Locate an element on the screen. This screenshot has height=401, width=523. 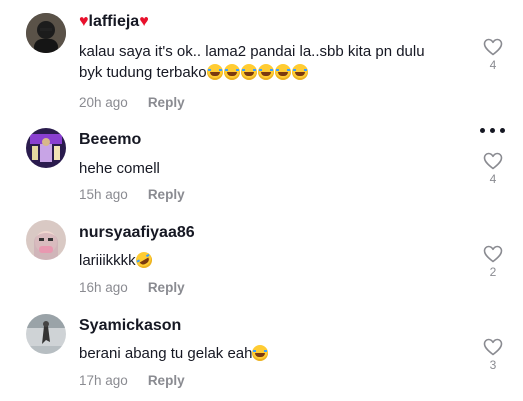
timestamp: 15h ago is located at coordinates (103, 194).